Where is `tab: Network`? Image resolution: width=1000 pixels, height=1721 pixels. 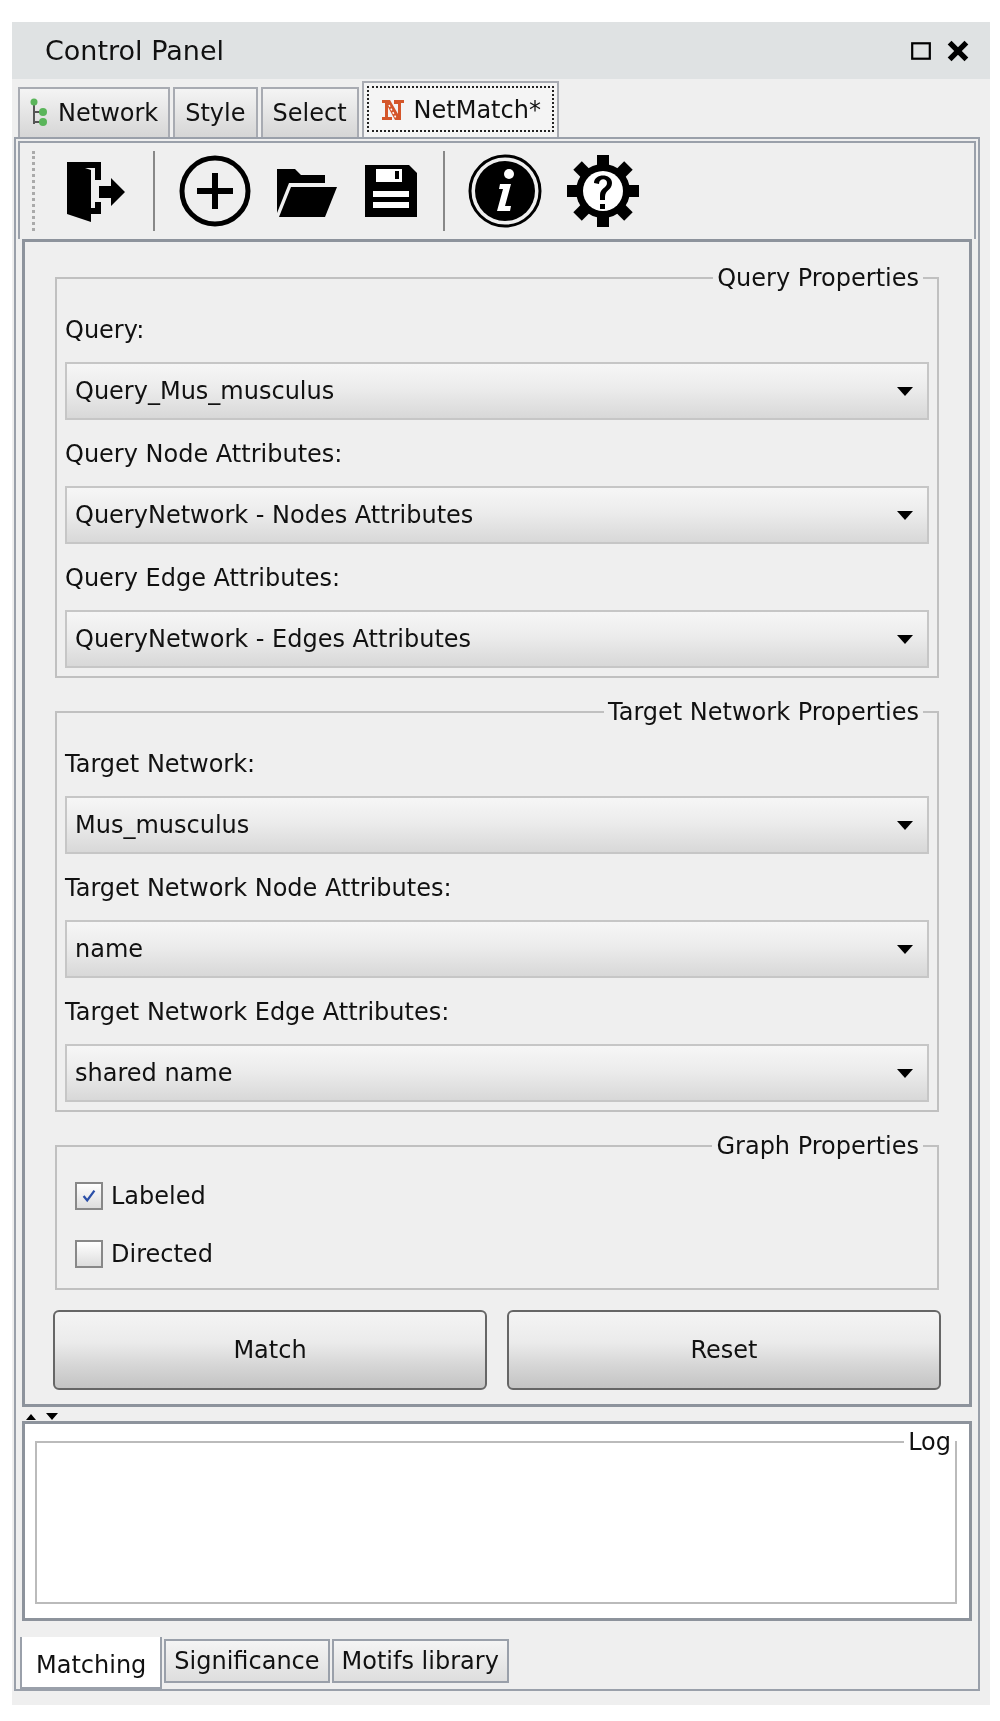 tab: Network is located at coordinates (94, 112).